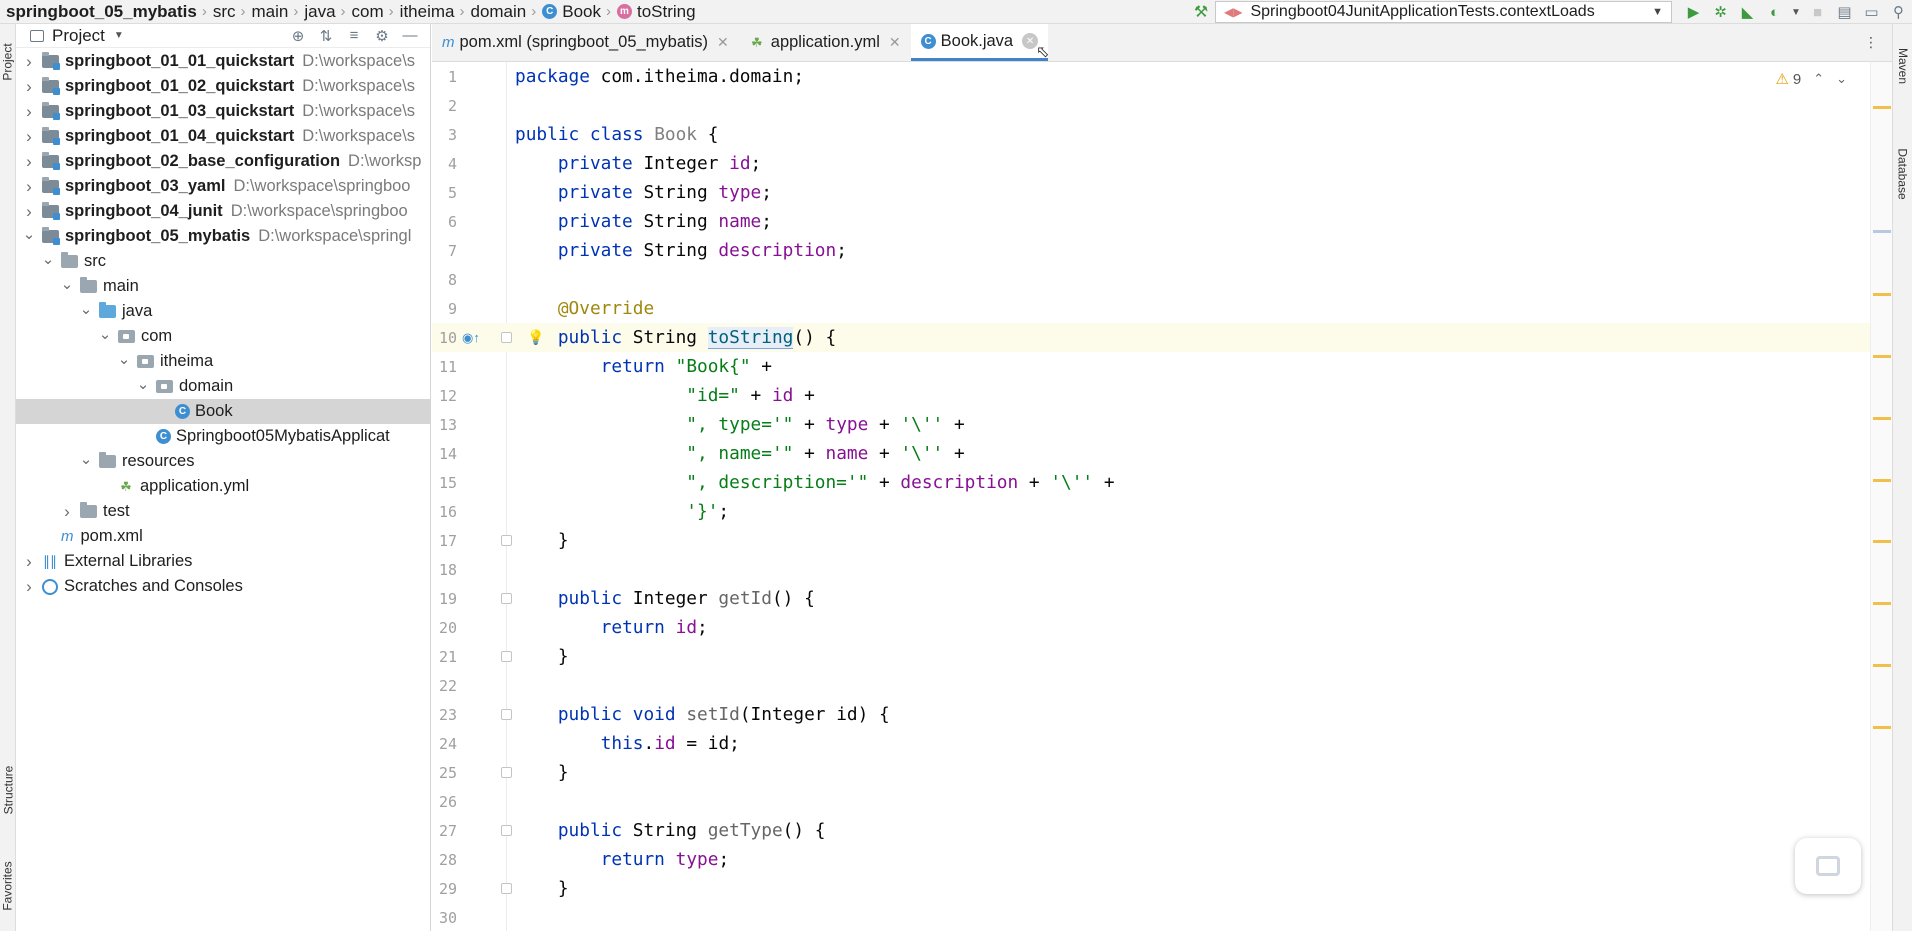 This screenshot has width=1912, height=931. Describe the element at coordinates (611, 627) in the screenshot. I see `code-text: return id;` at that location.